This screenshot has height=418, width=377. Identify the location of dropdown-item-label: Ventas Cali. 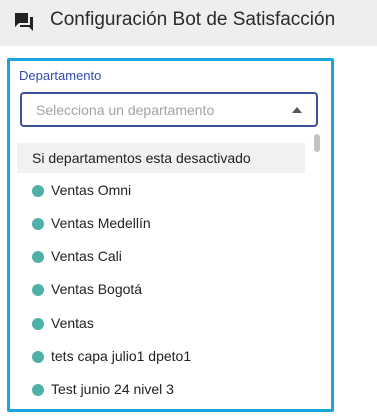
(86, 256).